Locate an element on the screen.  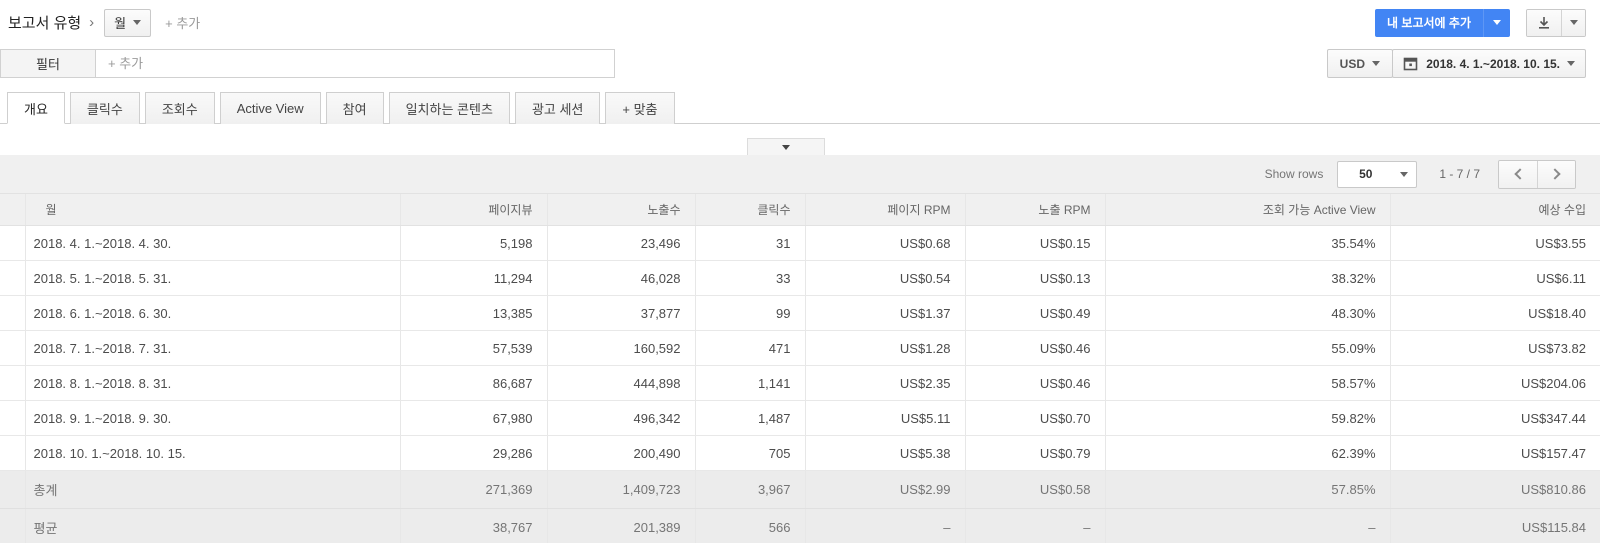
next-page-button is located at coordinates (1556, 174).